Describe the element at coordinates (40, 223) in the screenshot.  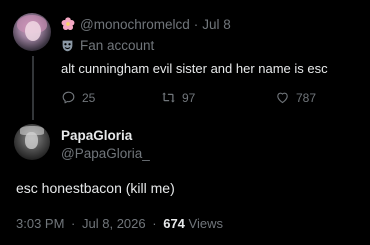
I see `tweet-time: 3:03 PM` at that location.